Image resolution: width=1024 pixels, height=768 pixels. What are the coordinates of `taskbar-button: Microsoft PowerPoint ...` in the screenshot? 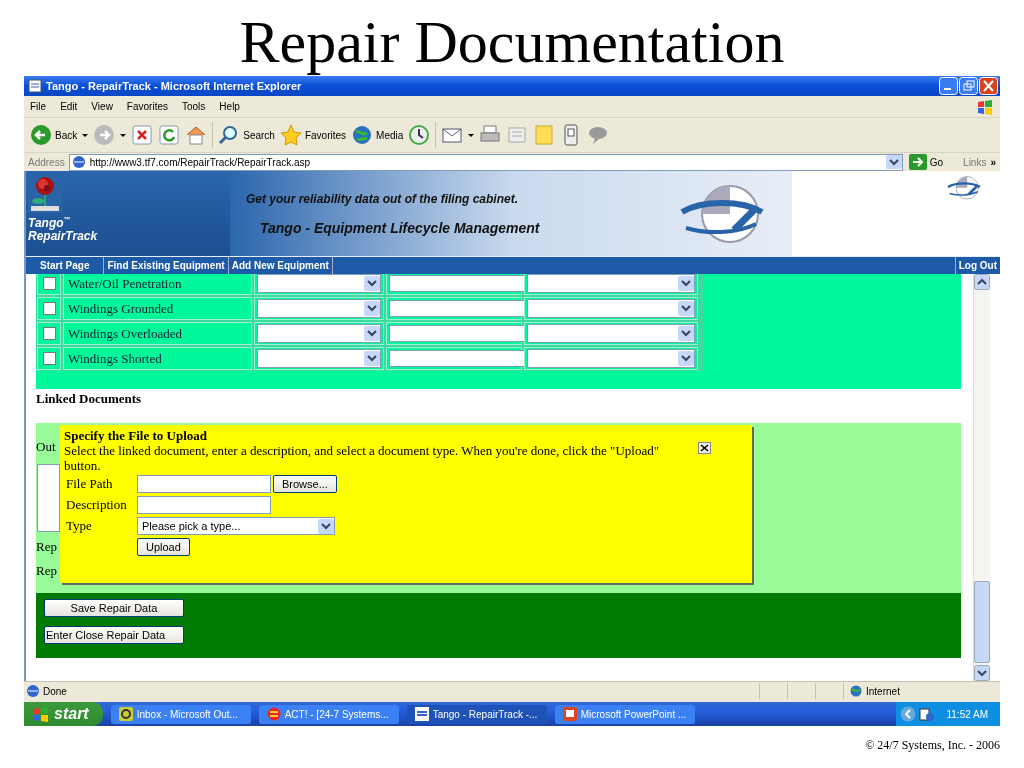 It's located at (624, 714).